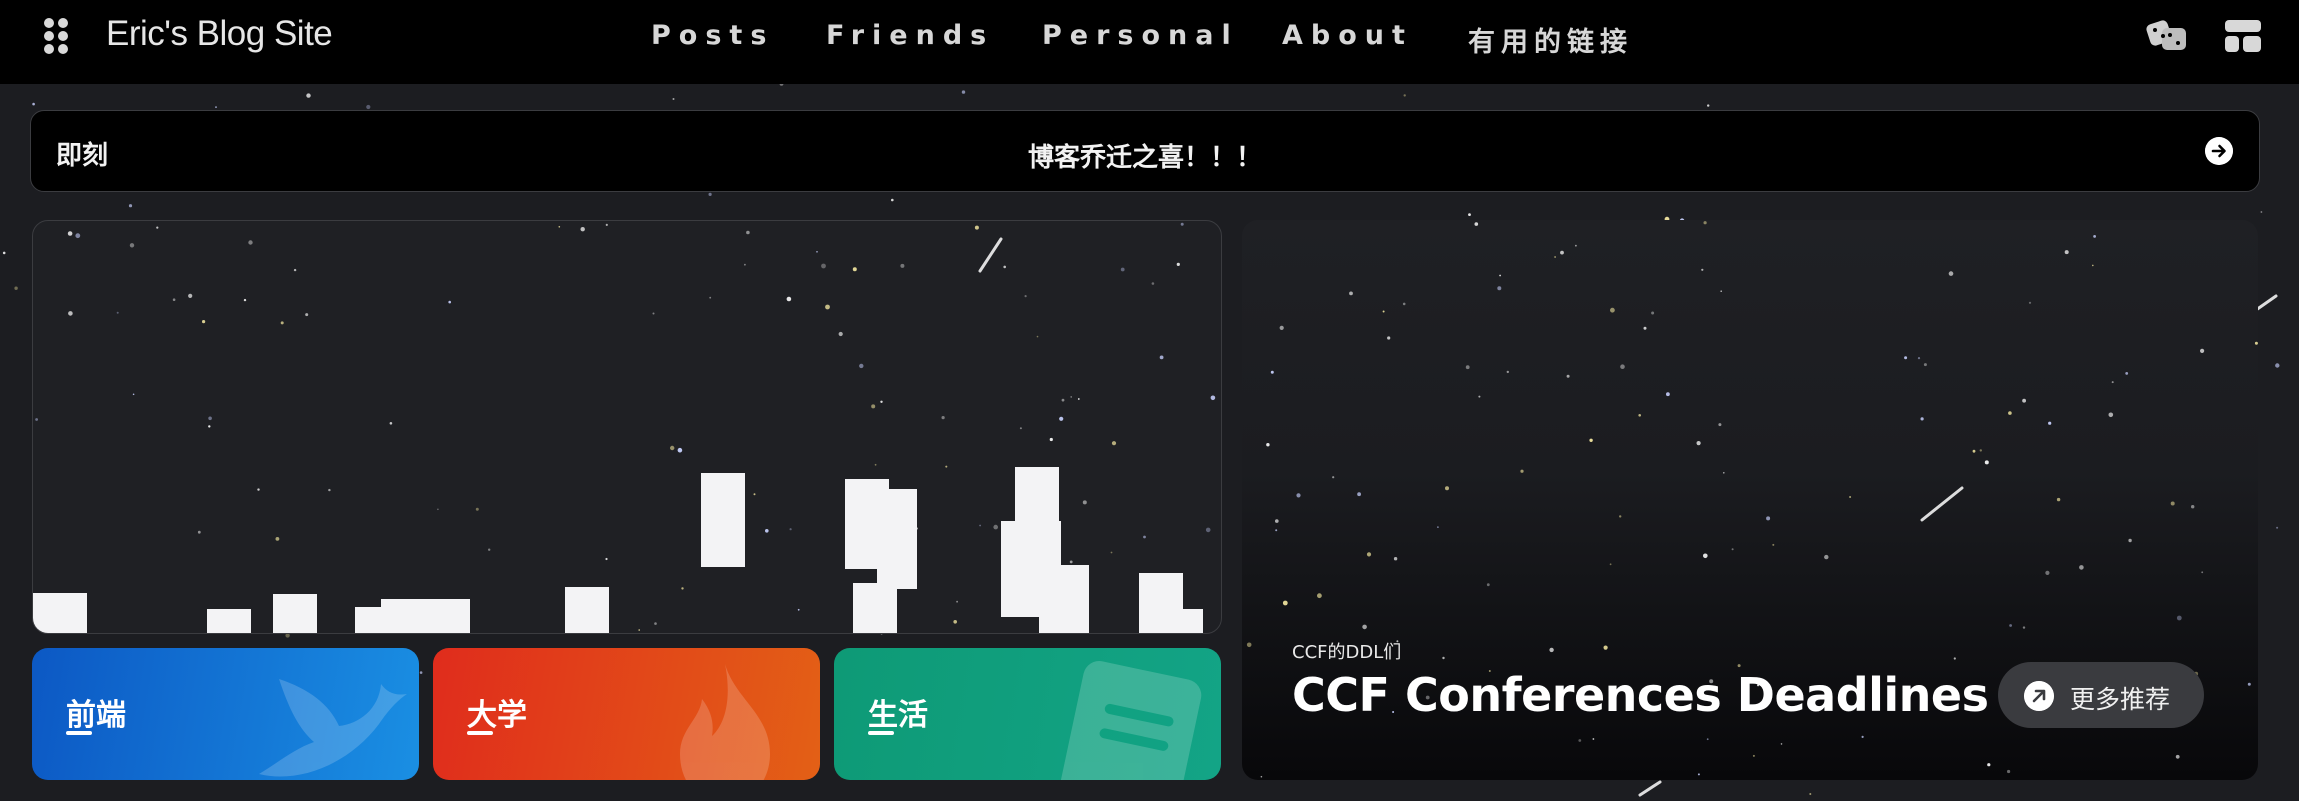  Describe the element at coordinates (1640, 695) in the screenshot. I see `featured-post-title: CCF Conferences Deadlines` at that location.